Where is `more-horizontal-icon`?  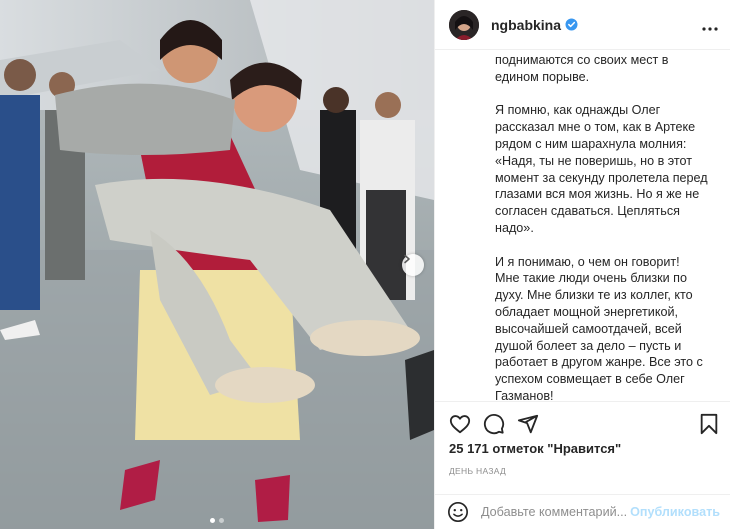
more-horizontal-icon is located at coordinates (710, 28).